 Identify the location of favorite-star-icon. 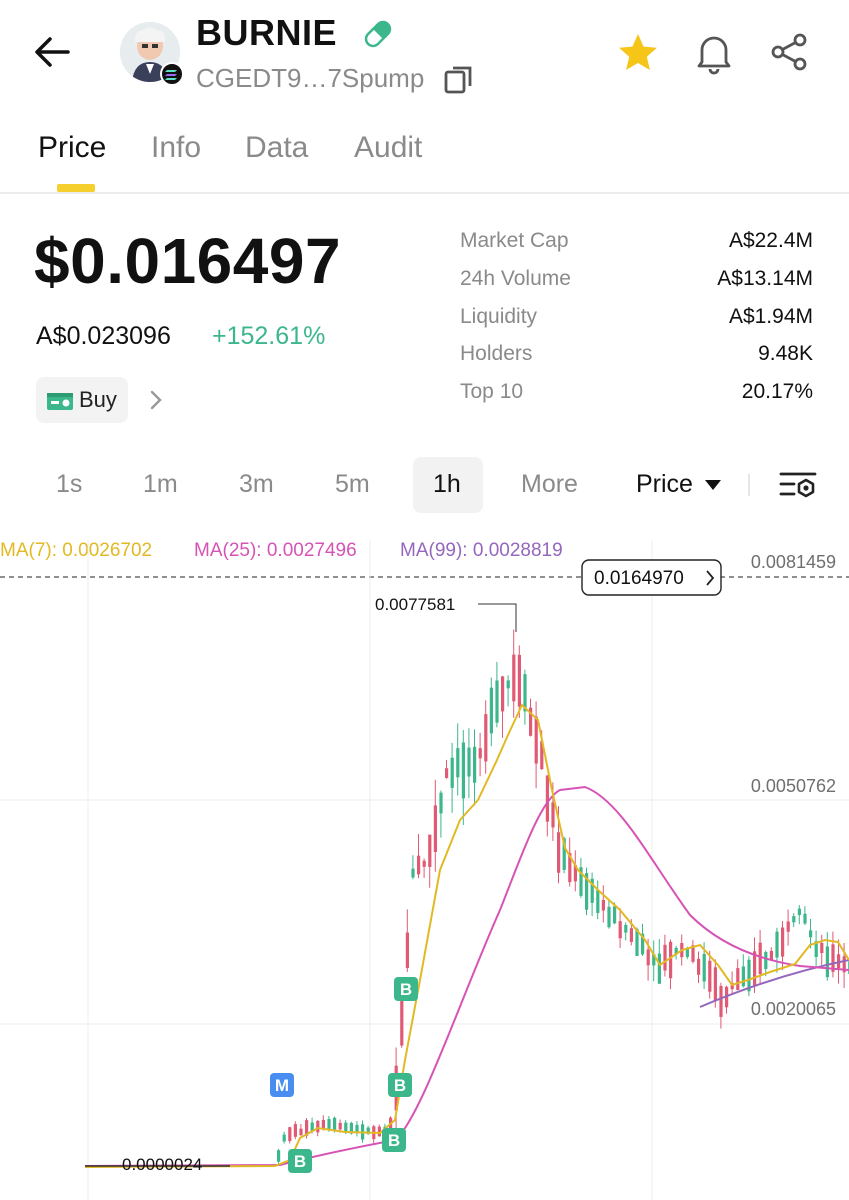
(638, 54).